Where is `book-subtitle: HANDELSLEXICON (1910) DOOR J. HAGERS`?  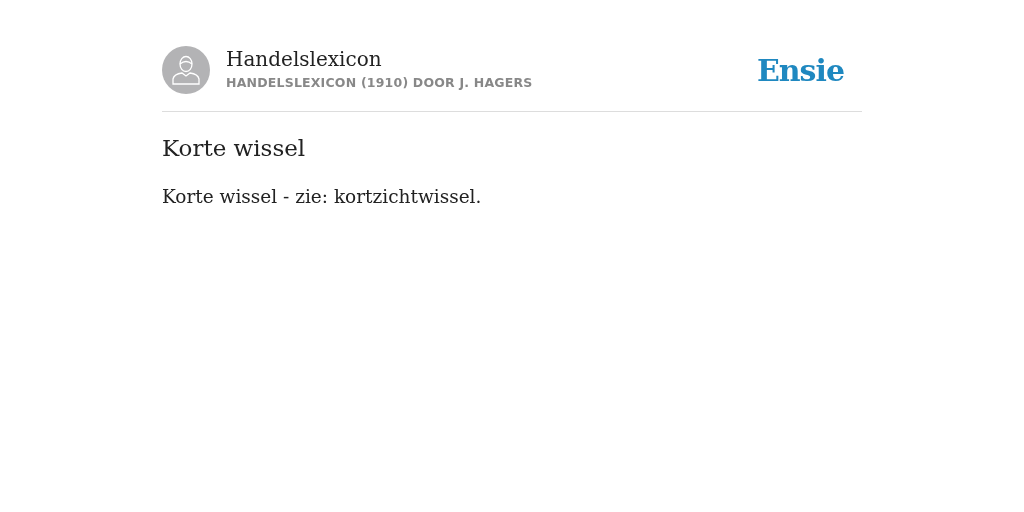 book-subtitle: HANDELSLEXICON (1910) DOOR J. HAGERS is located at coordinates (380, 83).